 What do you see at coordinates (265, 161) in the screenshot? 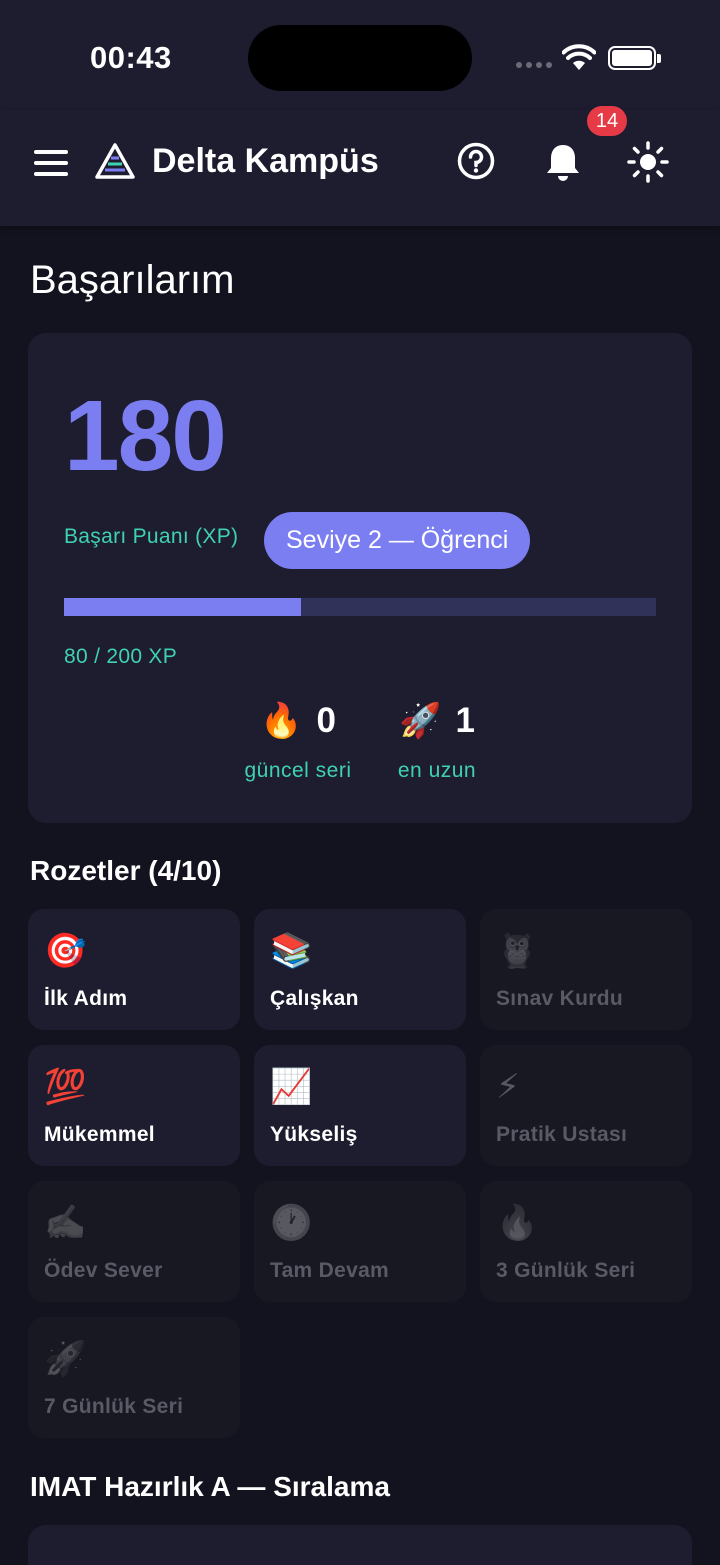
I see `app-title: Delta Kampüs` at bounding box center [265, 161].